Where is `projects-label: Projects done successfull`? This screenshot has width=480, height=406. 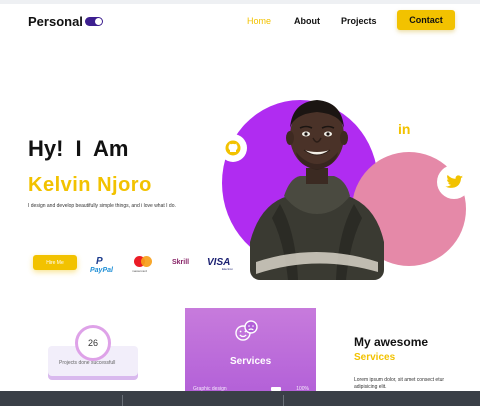 projects-label: Projects done successfull is located at coordinates (87, 363).